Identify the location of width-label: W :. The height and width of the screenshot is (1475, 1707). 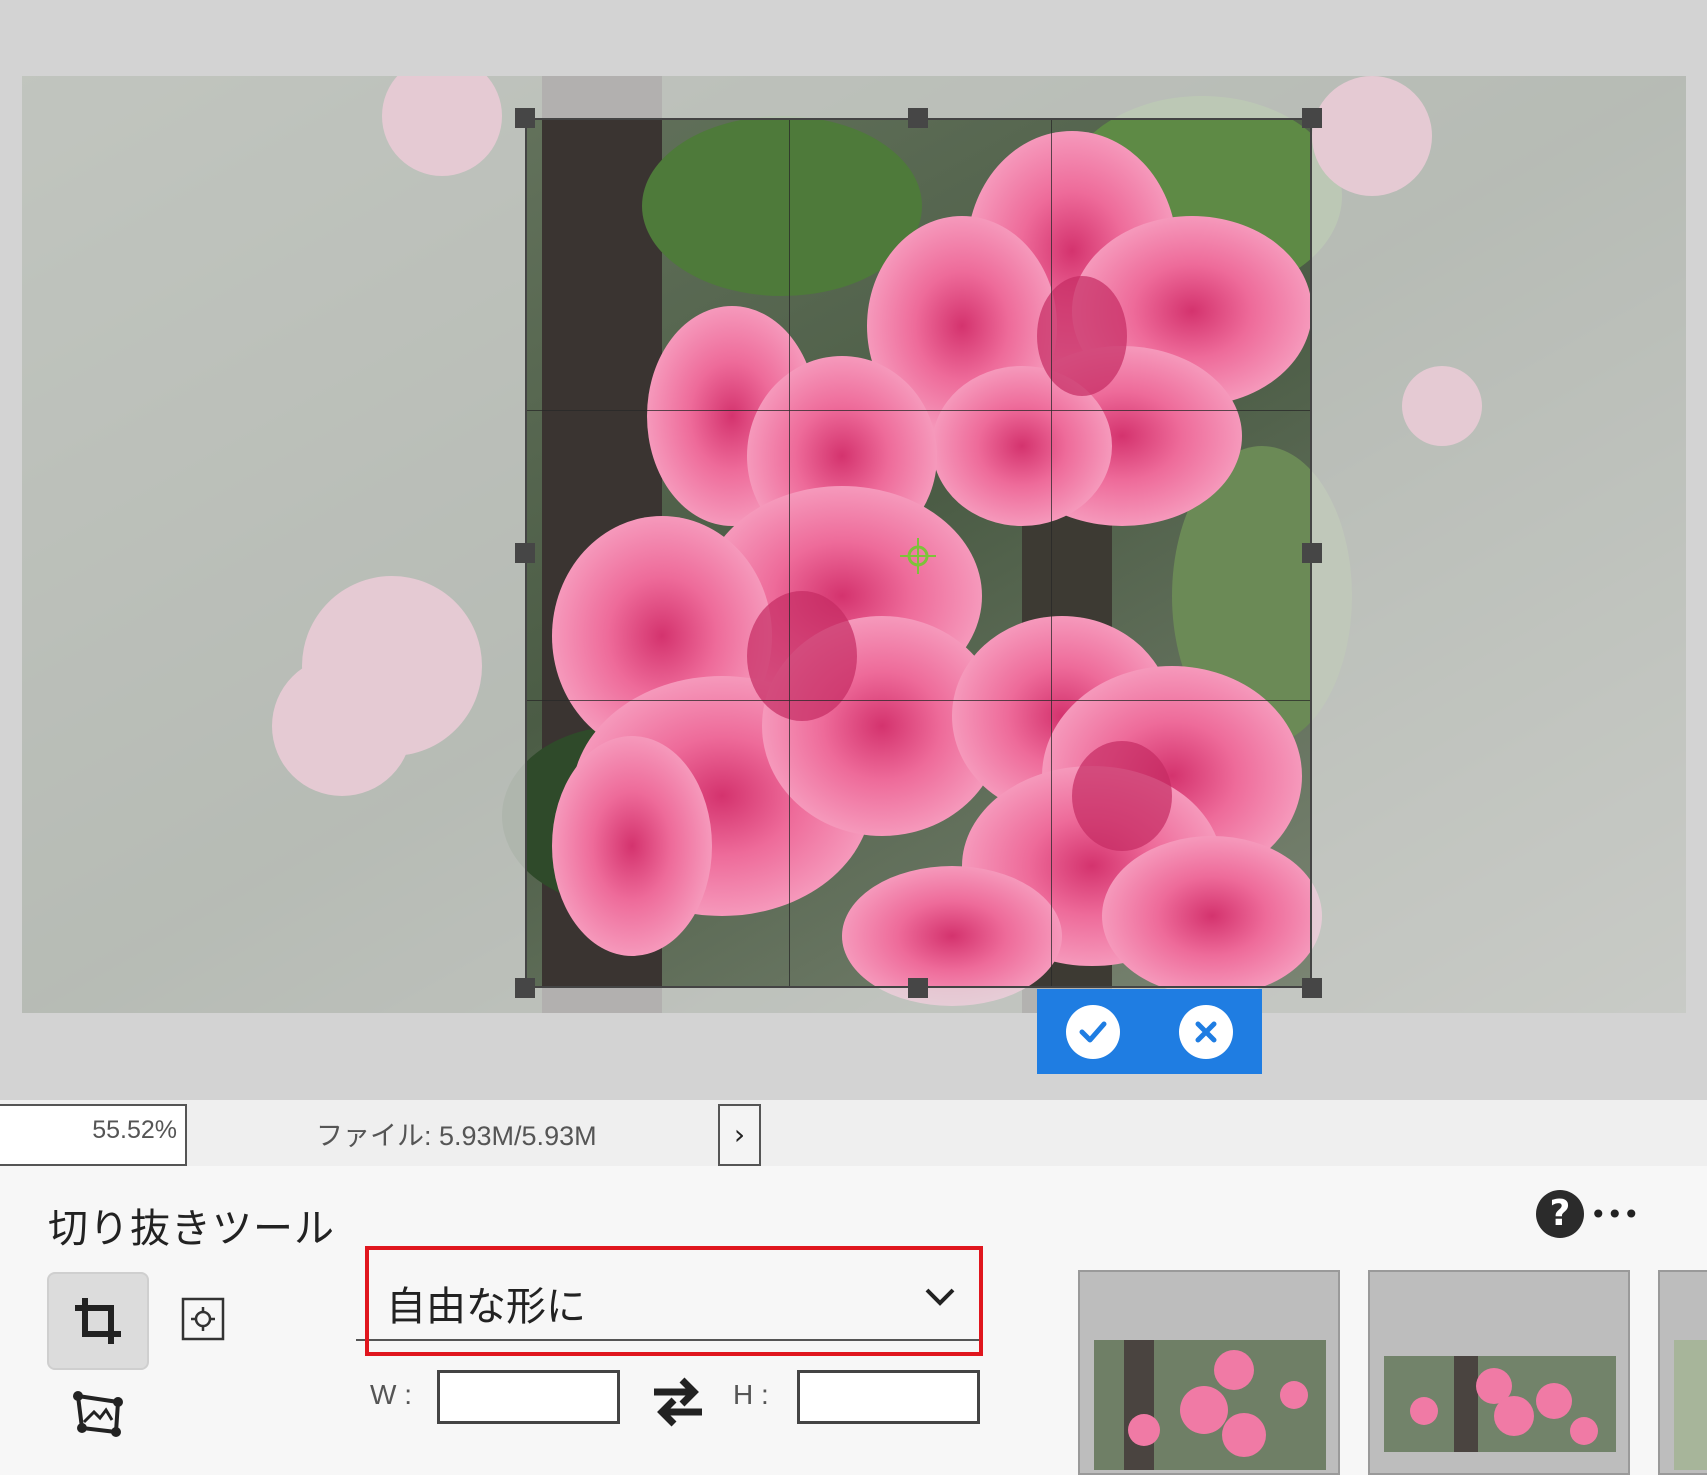
(391, 1394).